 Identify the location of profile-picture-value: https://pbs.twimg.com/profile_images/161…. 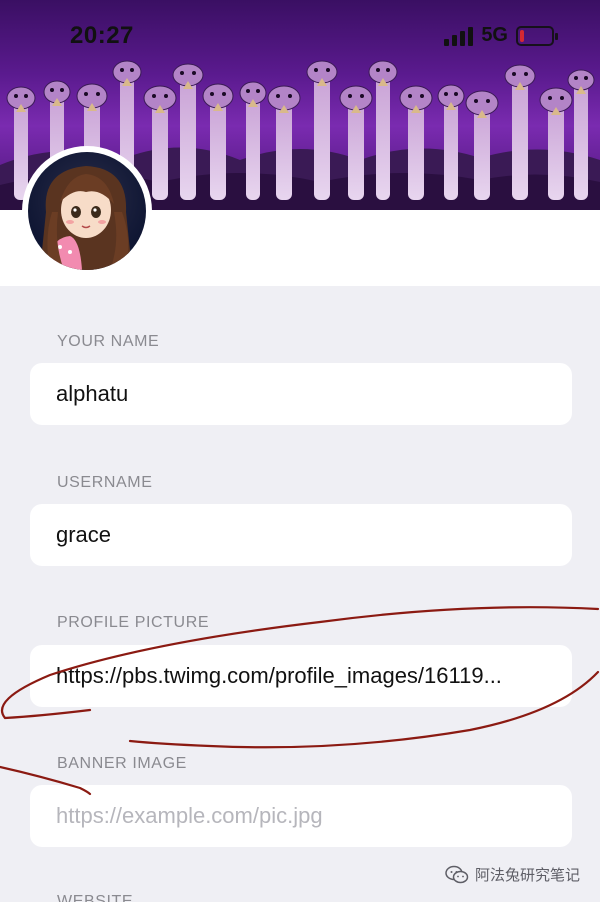
(279, 675).